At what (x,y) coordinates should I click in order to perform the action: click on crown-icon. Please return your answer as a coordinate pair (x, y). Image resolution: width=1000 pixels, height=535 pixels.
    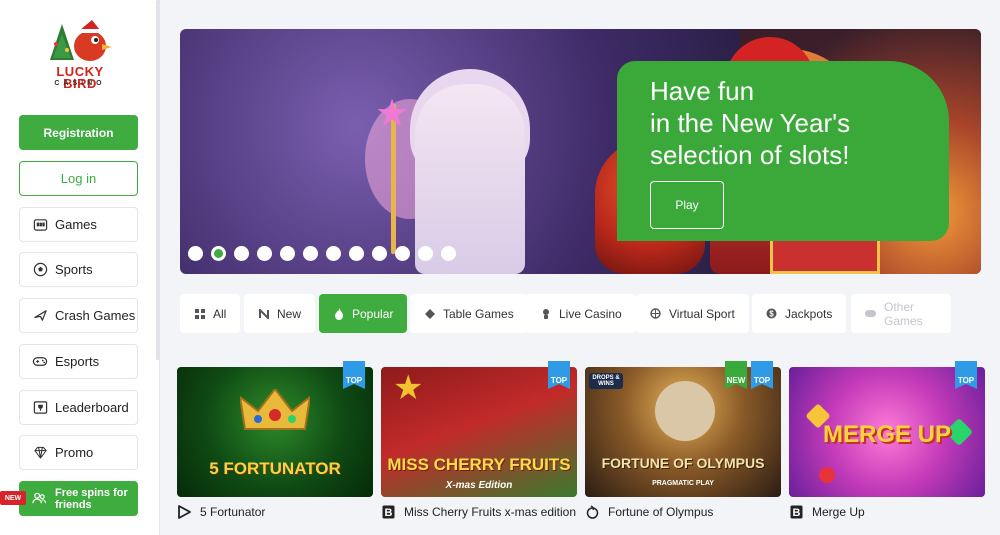
    Looking at the image, I should click on (275, 409).